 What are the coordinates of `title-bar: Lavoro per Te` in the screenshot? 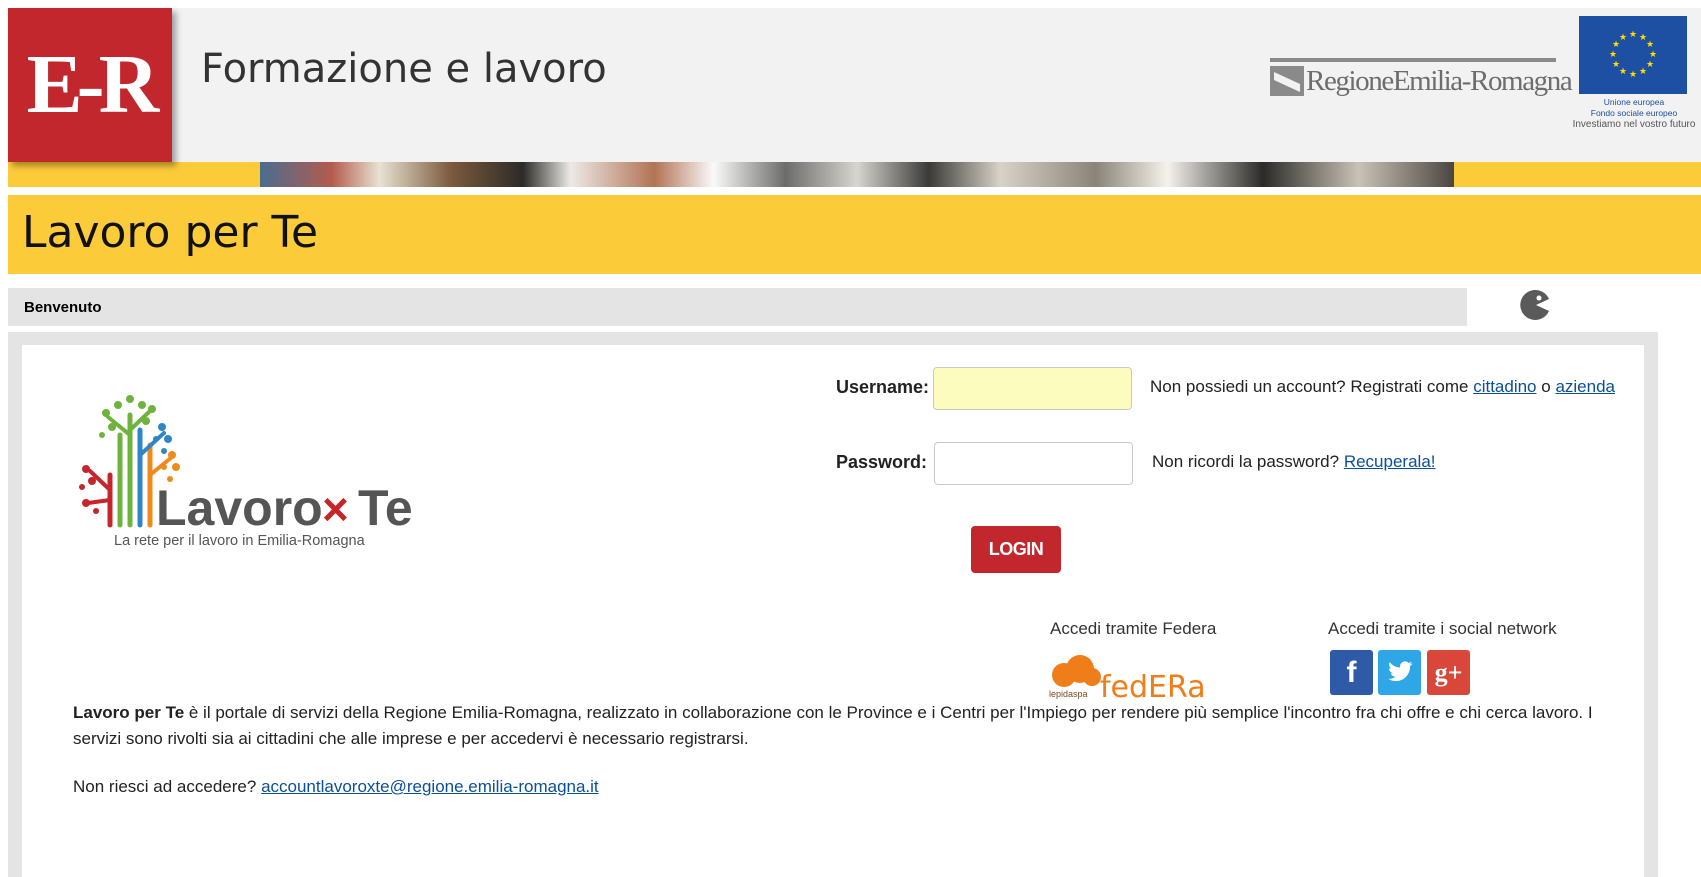 It's located at (854, 234).